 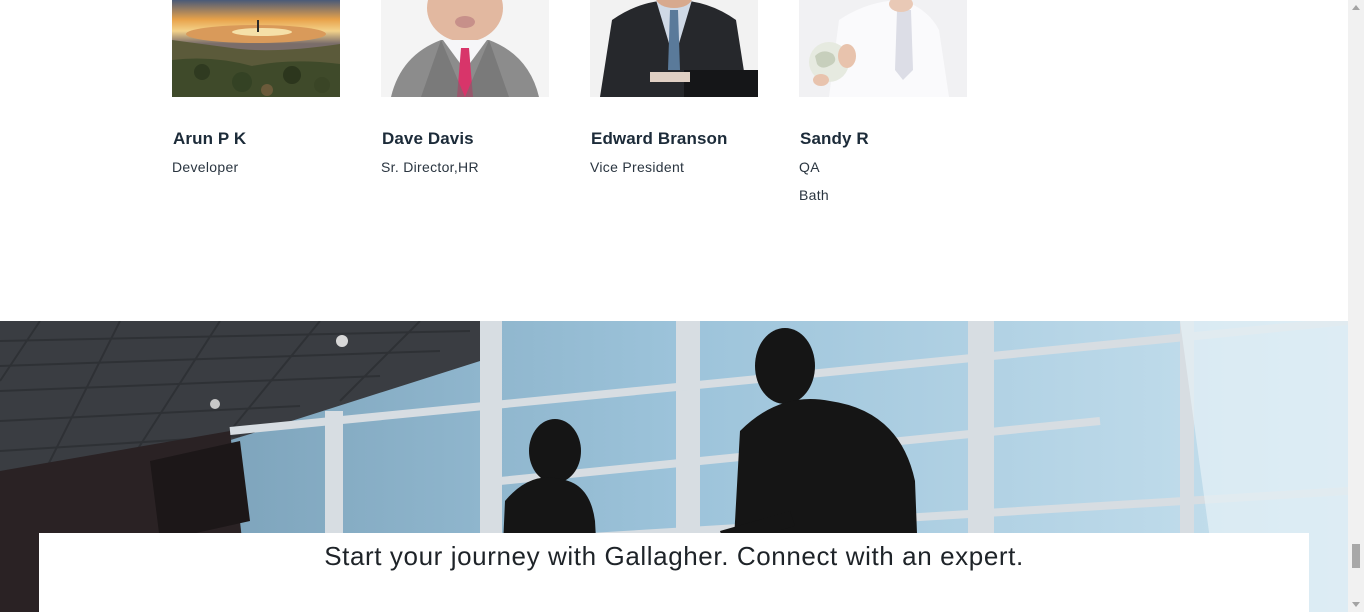 I want to click on member-title: Sr. Director,HR, so click(x=430, y=167).